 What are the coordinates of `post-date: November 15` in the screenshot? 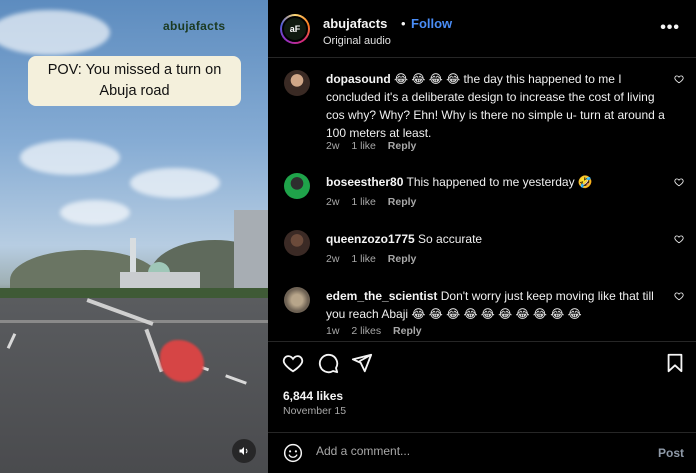 It's located at (315, 411).